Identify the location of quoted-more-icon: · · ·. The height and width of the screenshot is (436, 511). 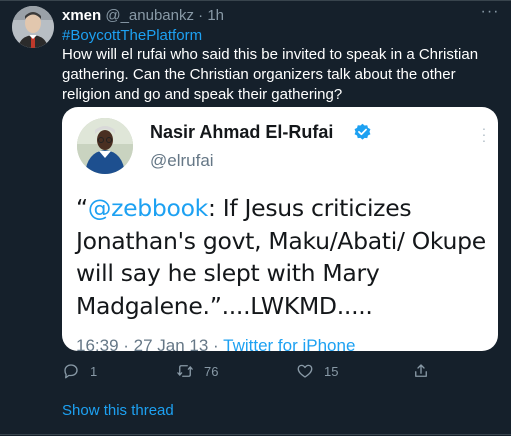
(484, 134).